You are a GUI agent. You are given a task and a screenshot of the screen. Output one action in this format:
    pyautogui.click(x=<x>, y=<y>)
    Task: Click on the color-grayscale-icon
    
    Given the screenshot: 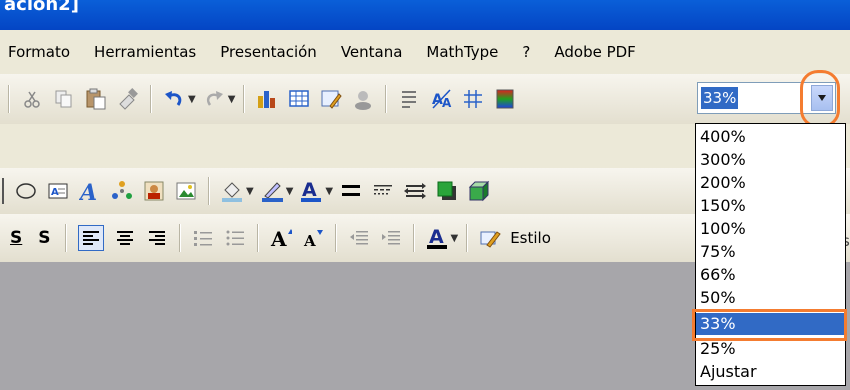 What is the action you would take?
    pyautogui.click(x=505, y=99)
    